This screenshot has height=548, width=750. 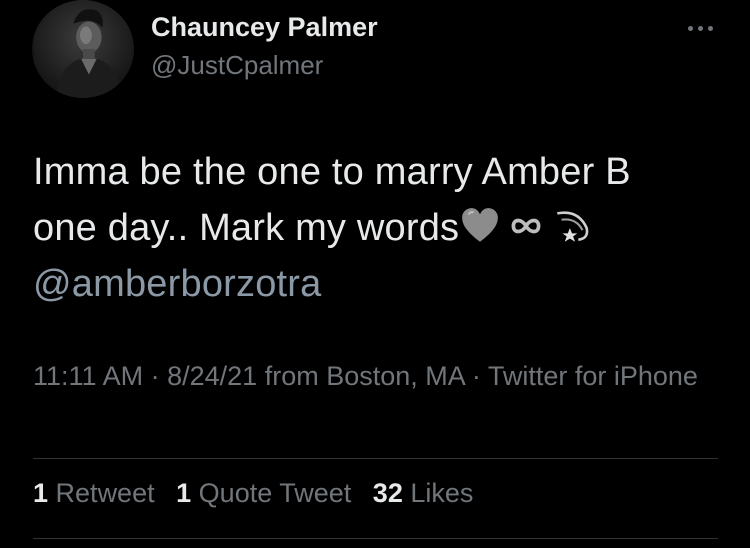 I want to click on tweet-line-2: one day.. Mark my words, so click(x=378, y=228).